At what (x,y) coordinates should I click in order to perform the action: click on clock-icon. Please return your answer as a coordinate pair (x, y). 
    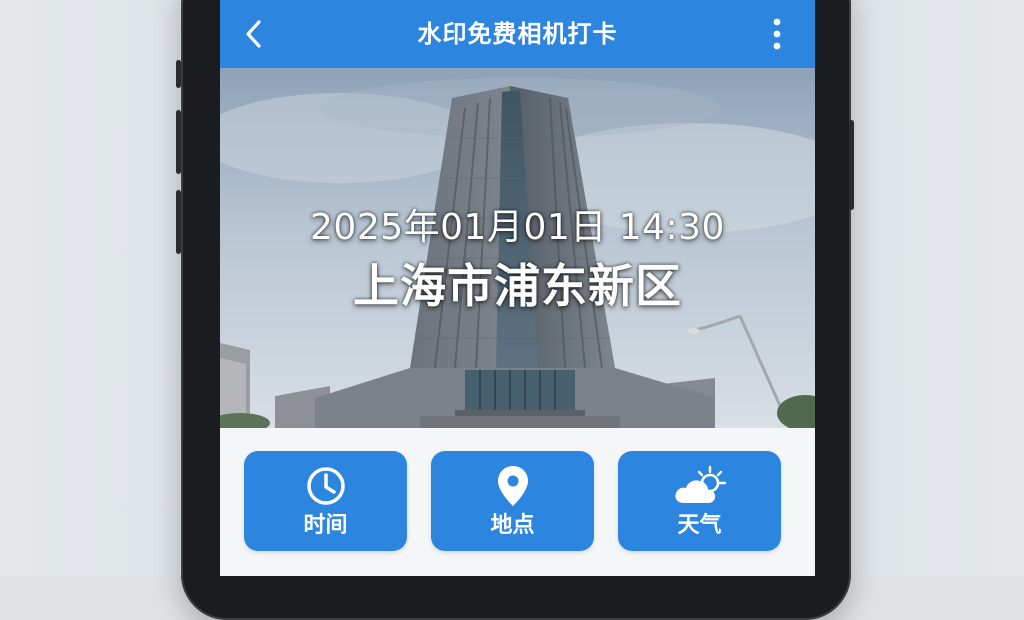
    Looking at the image, I should click on (326, 486).